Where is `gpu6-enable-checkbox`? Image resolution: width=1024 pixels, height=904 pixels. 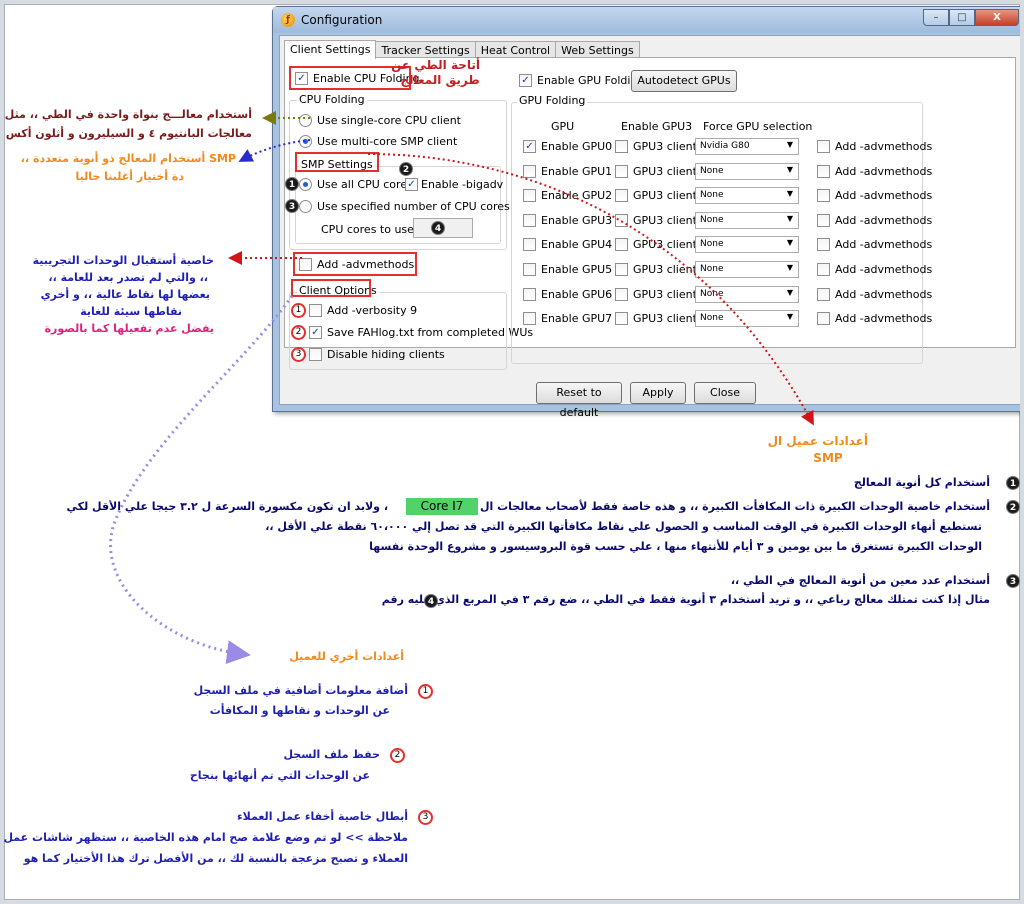
gpu6-enable-checkbox is located at coordinates (529, 294).